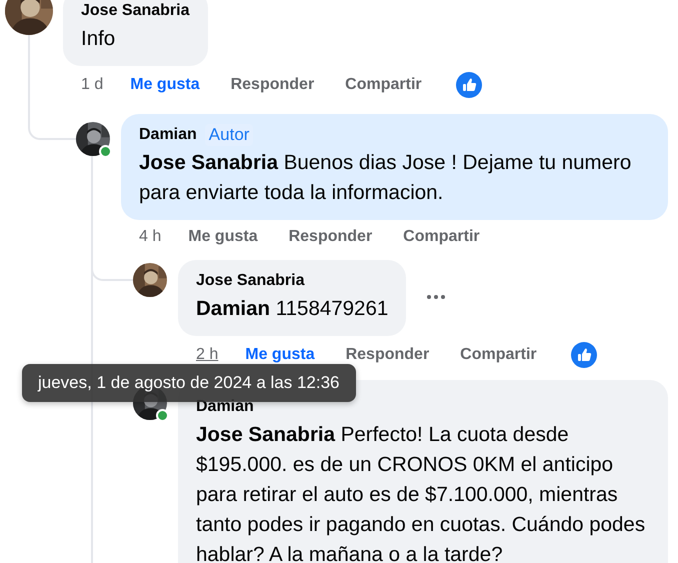  What do you see at coordinates (207, 355) in the screenshot?
I see `timestamp-link: 2 h` at bounding box center [207, 355].